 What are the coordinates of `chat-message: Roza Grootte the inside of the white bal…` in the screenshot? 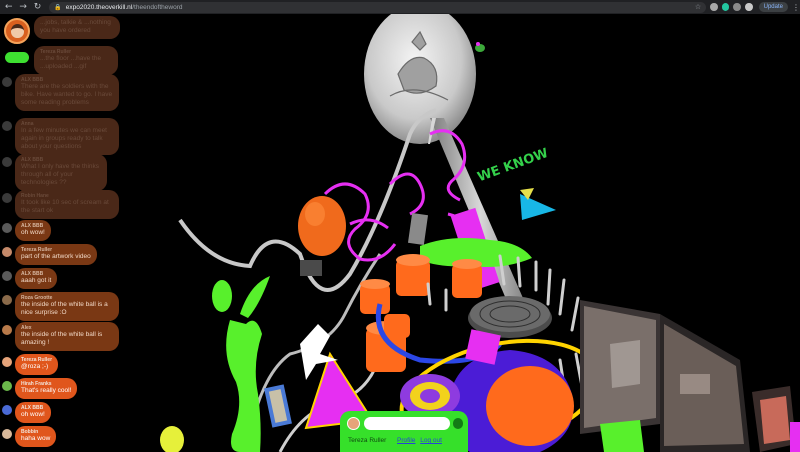 It's located at (60, 306).